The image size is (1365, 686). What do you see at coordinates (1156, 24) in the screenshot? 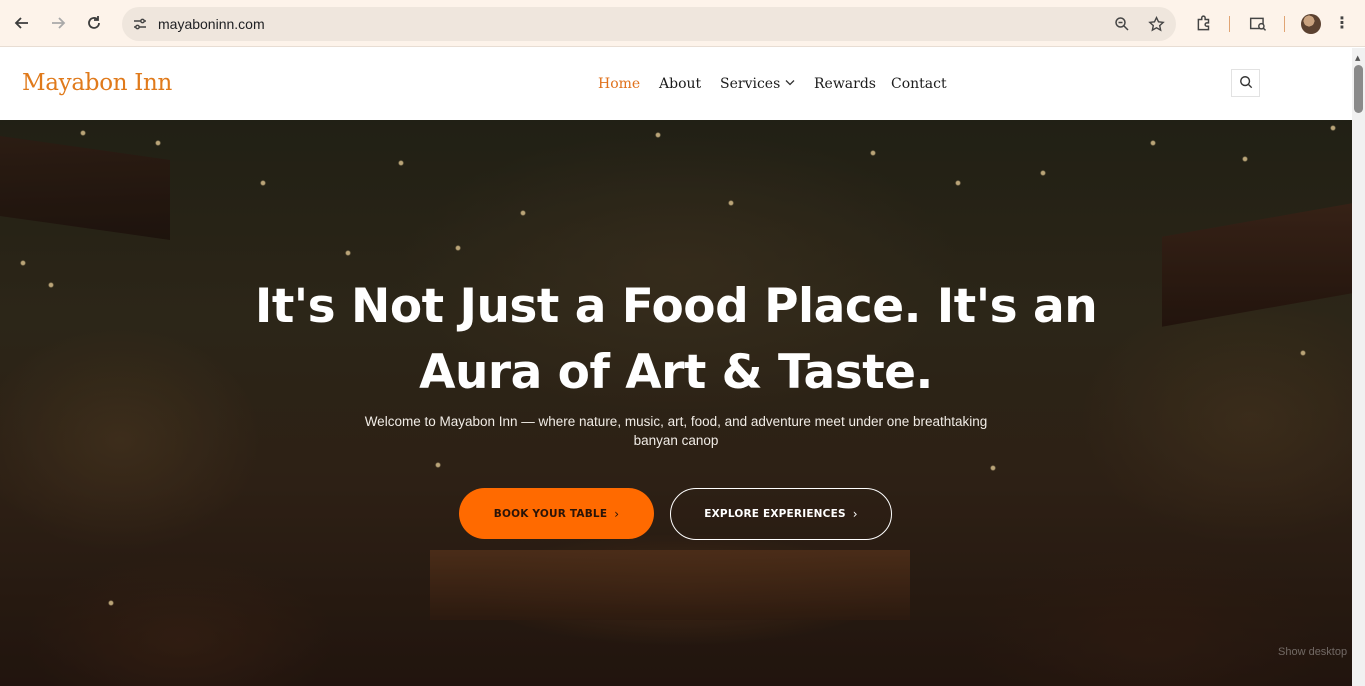
I see `star-icon` at bounding box center [1156, 24].